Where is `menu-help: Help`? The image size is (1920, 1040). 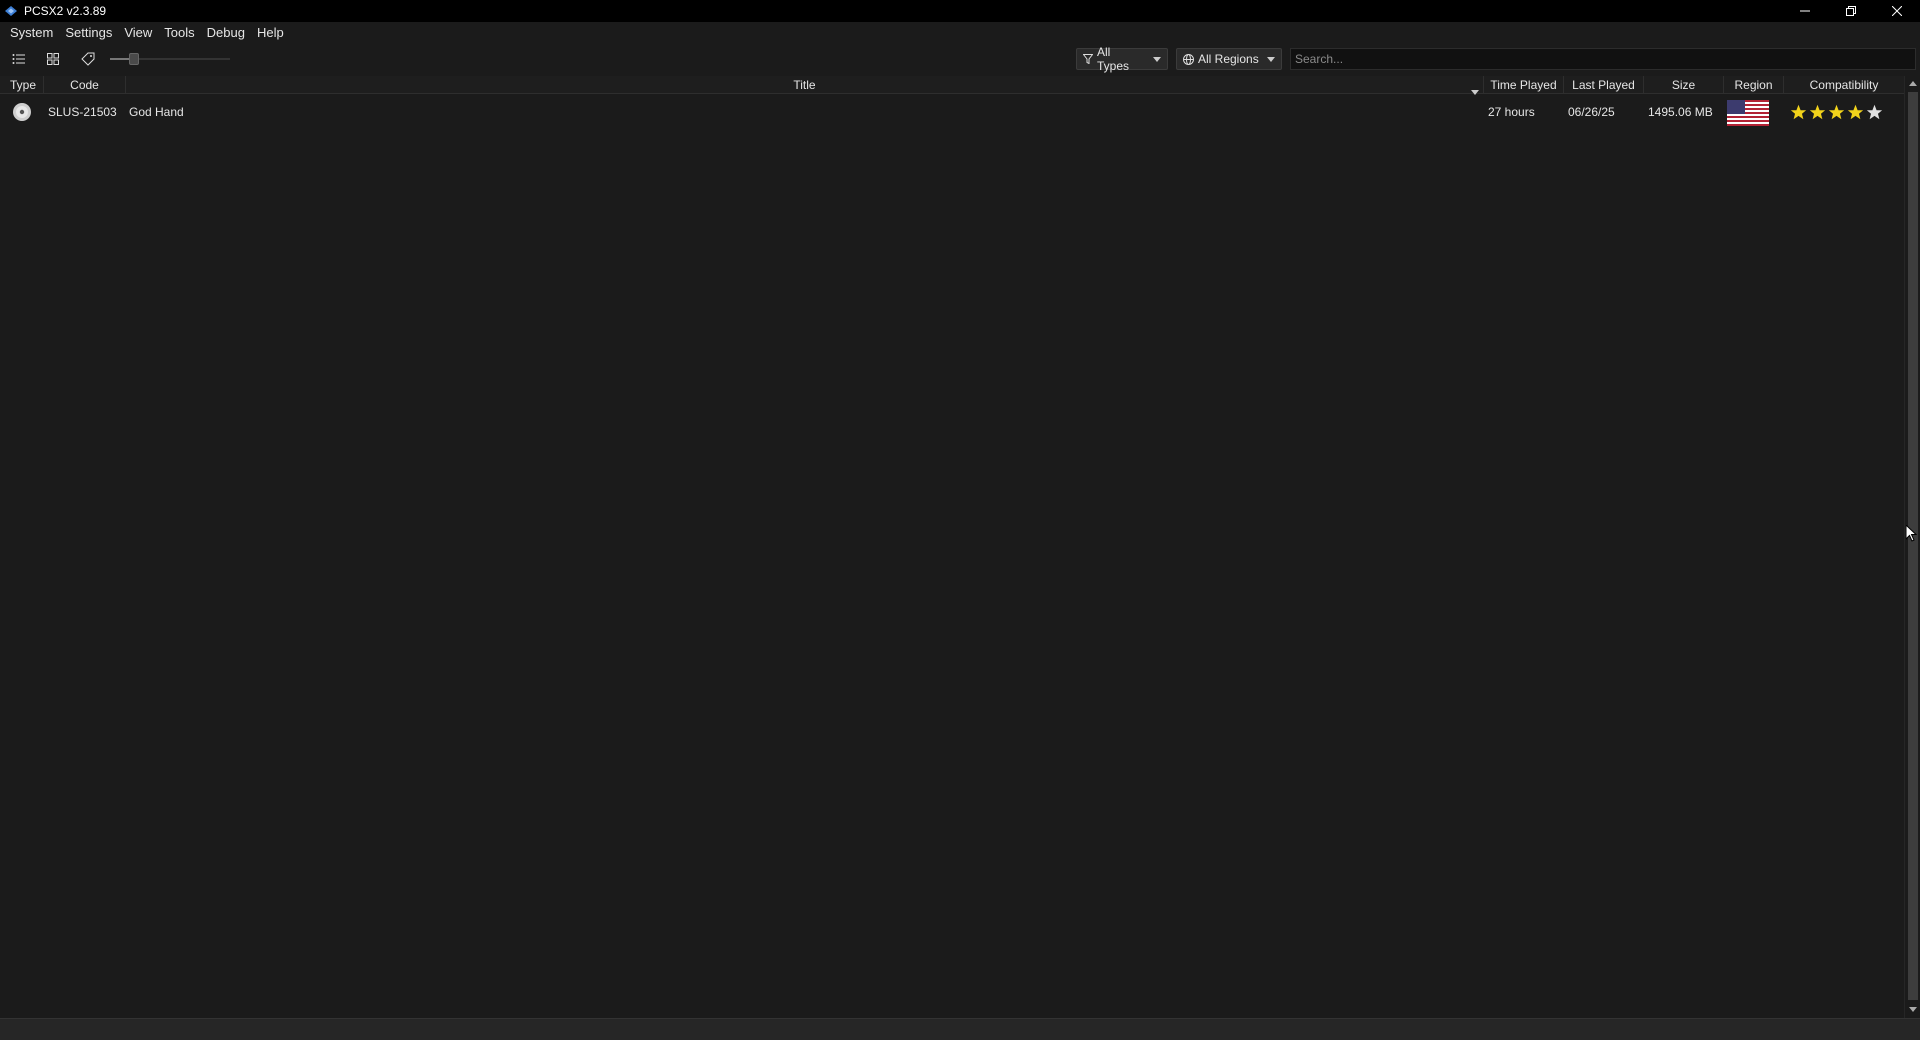 menu-help: Help is located at coordinates (270, 33).